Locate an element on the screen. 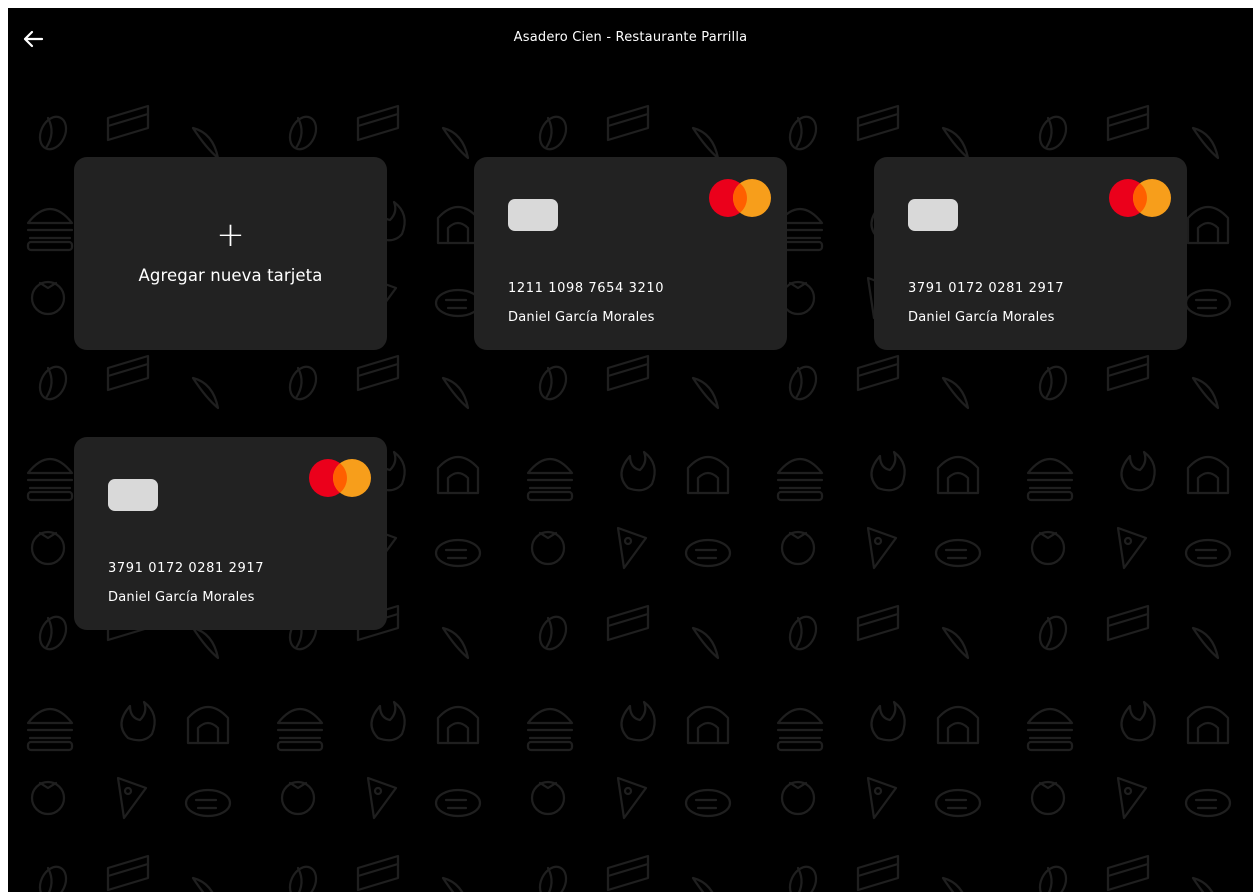  plus-icon: + is located at coordinates (230, 235).